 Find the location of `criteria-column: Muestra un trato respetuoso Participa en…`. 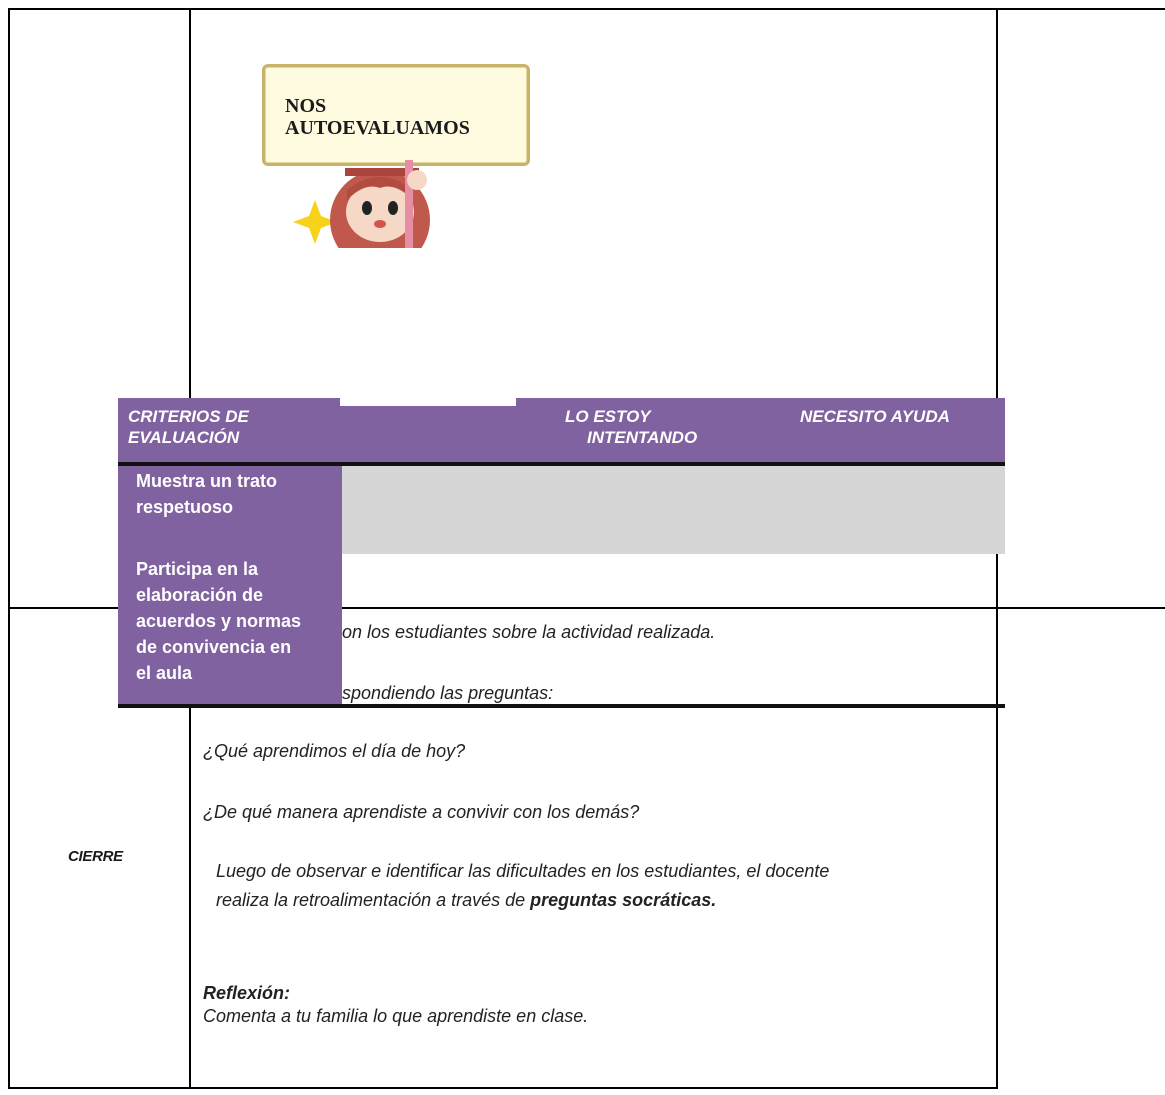

criteria-column: Muestra un trato respetuoso Participa en… is located at coordinates (230, 585).